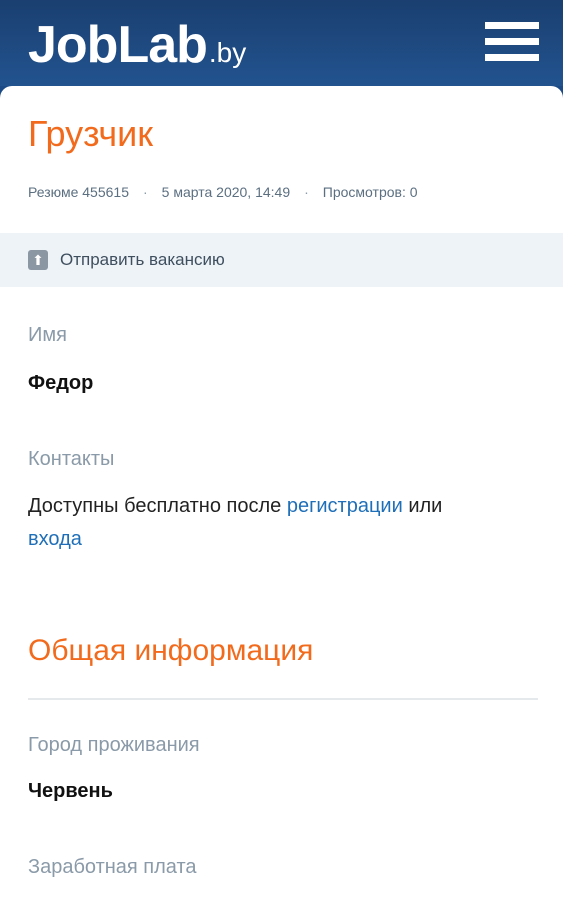 Image resolution: width=563 pixels, height=900 pixels. What do you see at coordinates (38, 260) in the screenshot?
I see `upload-arrow-icon: ⬆` at bounding box center [38, 260].